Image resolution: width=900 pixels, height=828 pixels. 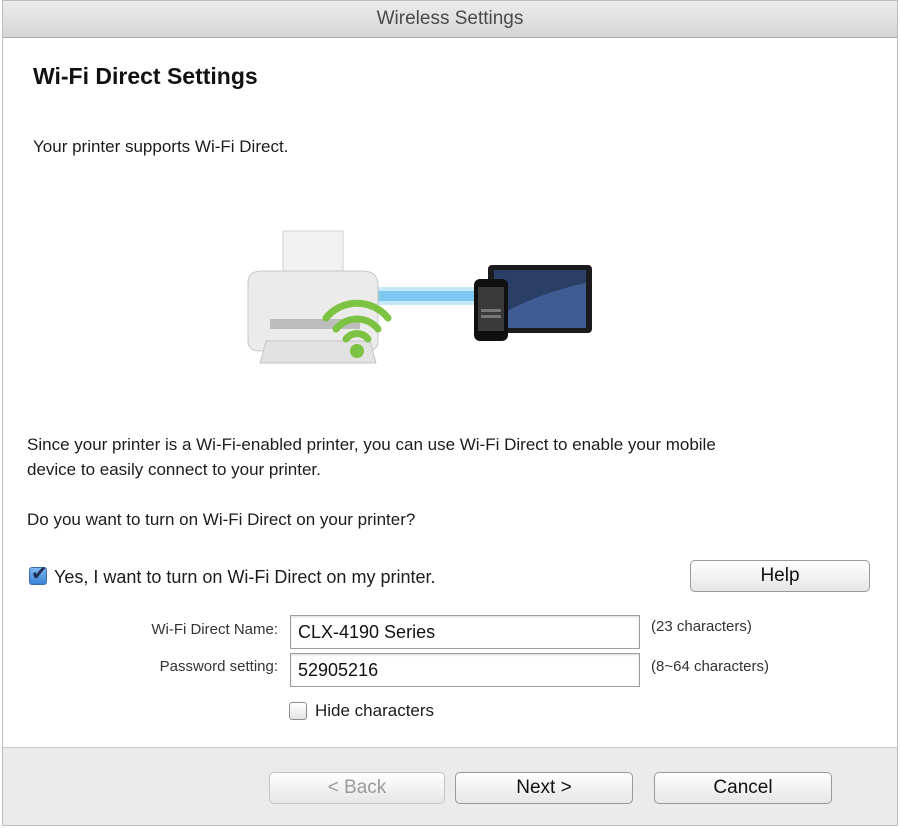 I want to click on checkmark-icon: ✔, so click(x=39, y=574).